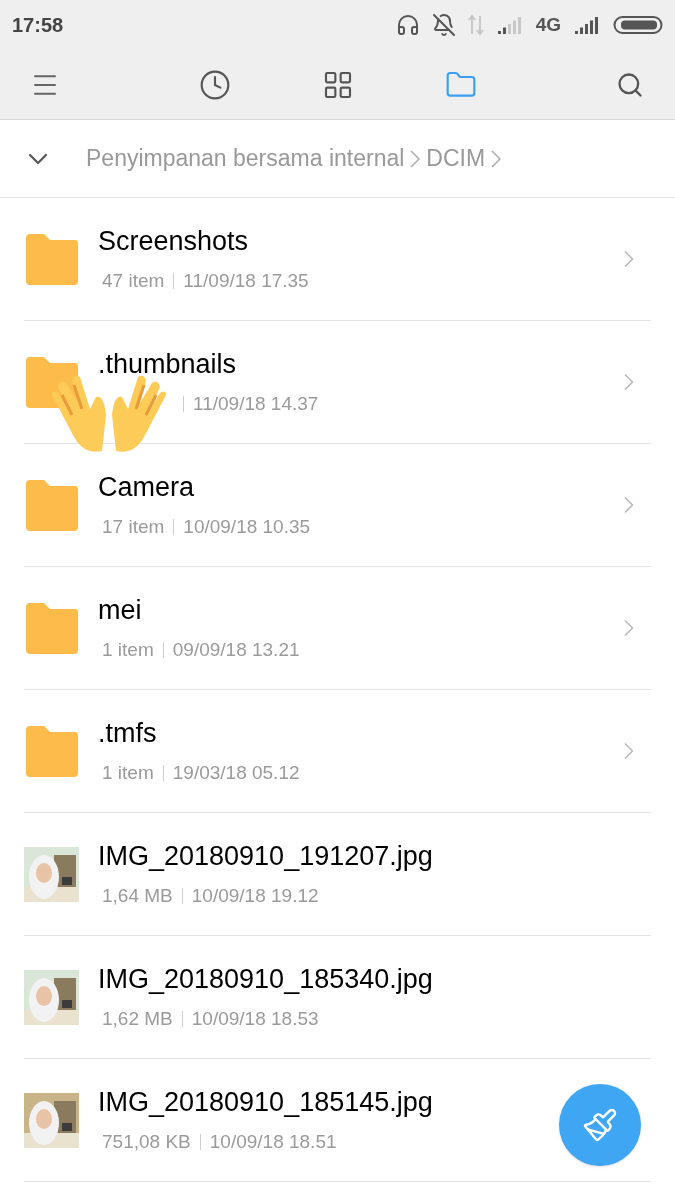  What do you see at coordinates (247, 526) in the screenshot?
I see `modified-date: 10/09/18 10.35` at bounding box center [247, 526].